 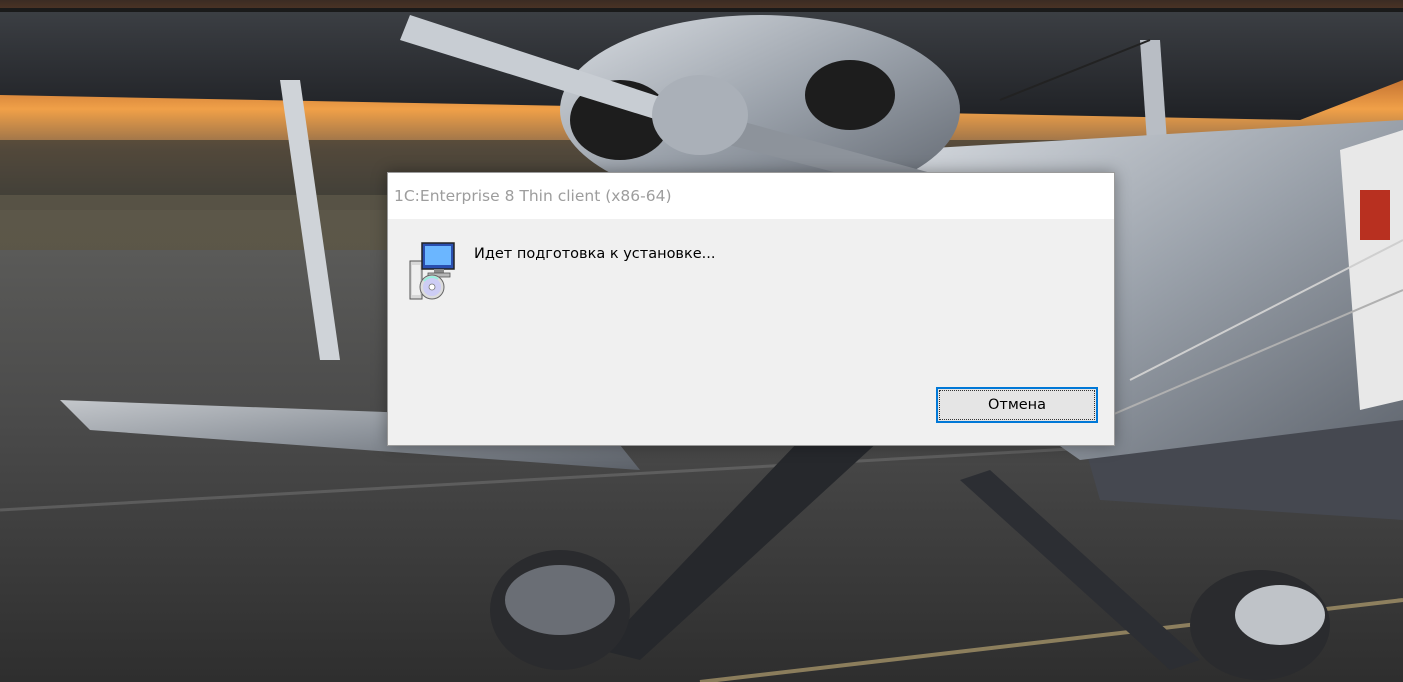 What do you see at coordinates (533, 196) in the screenshot?
I see `dialog-title: 1C:Enterprise 8 Thin client (x86-64)` at bounding box center [533, 196].